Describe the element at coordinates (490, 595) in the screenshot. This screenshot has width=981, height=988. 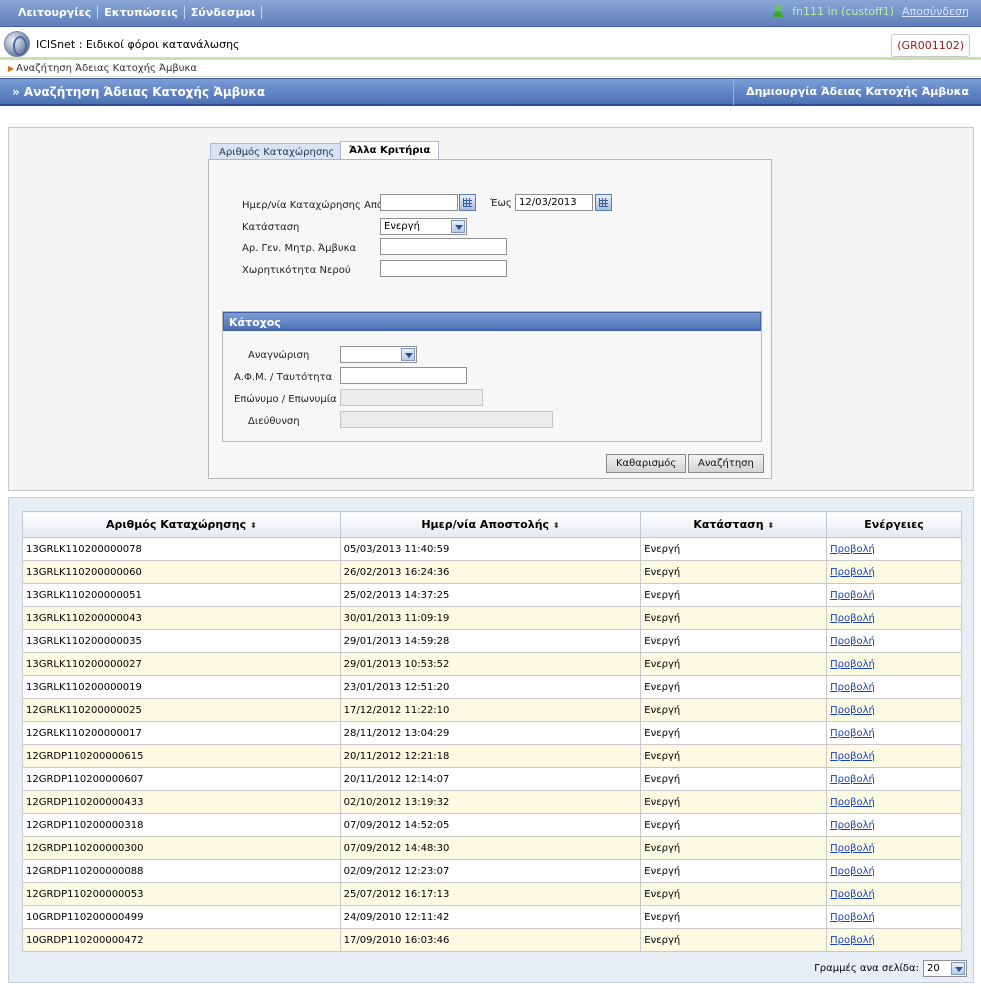
I see `send-date-cell: 25/02/2013 14:37:25` at that location.